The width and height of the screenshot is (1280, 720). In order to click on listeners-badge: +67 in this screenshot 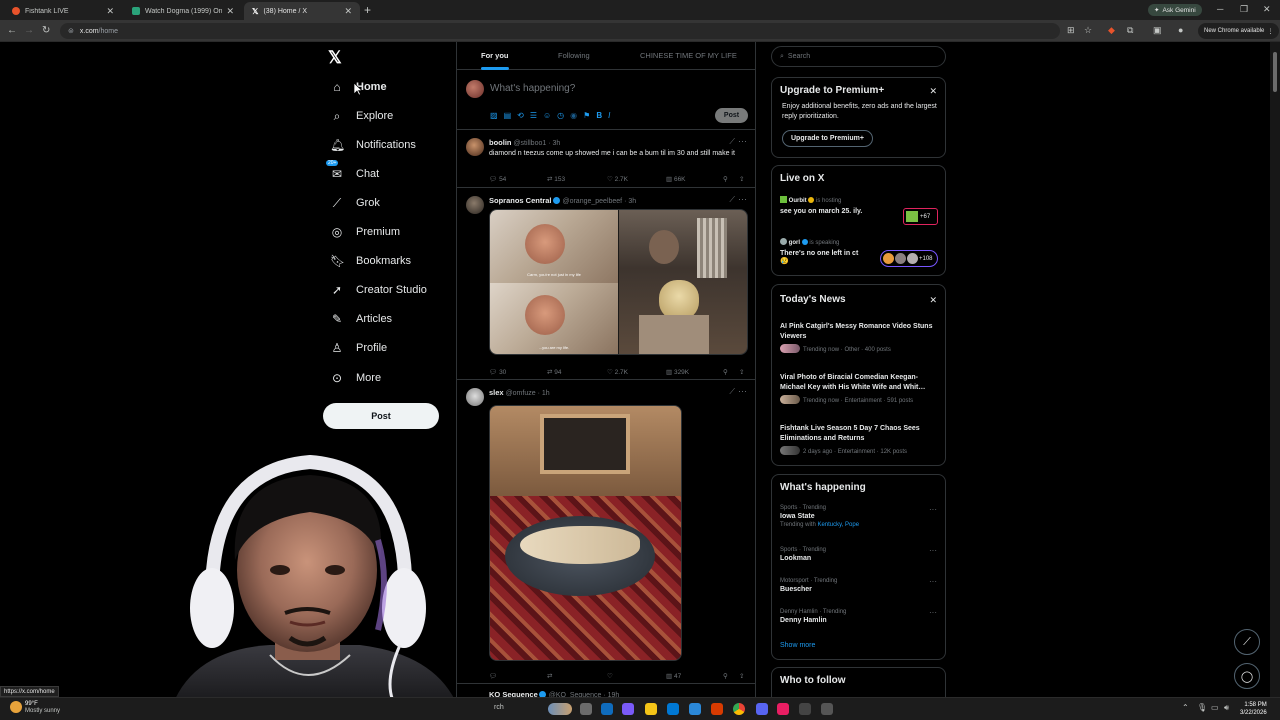, I will do `click(920, 216)`.